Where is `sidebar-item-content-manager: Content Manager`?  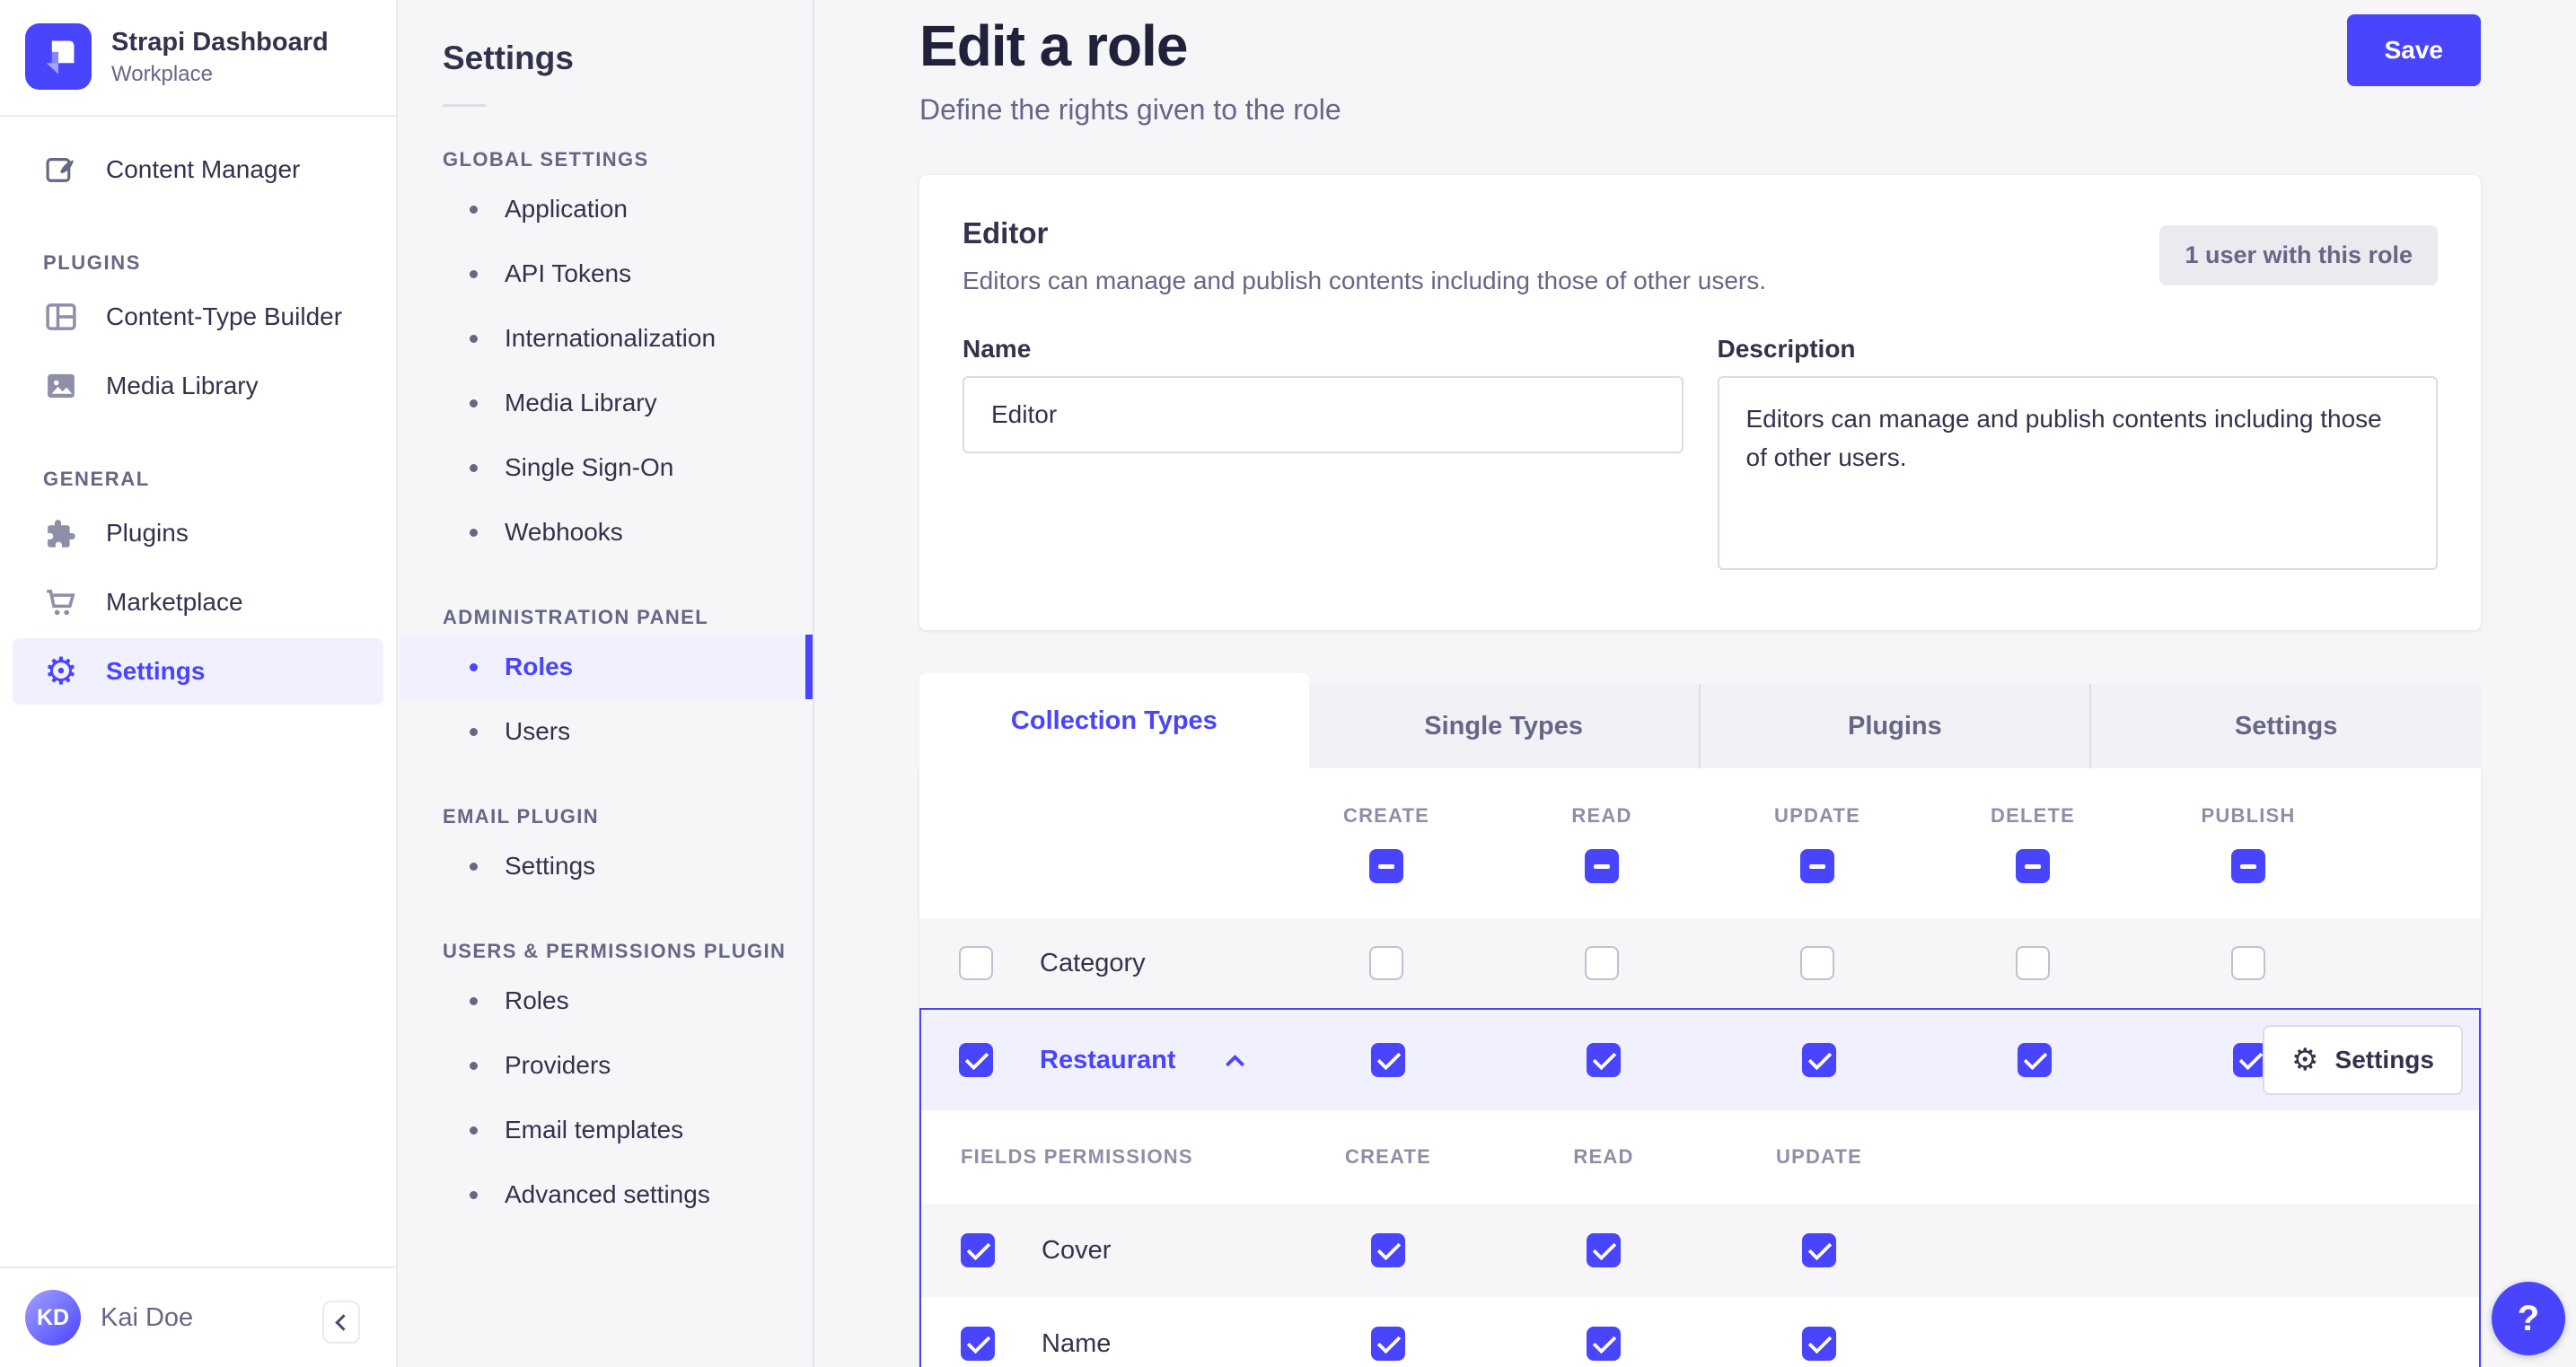 sidebar-item-content-manager: Content Manager is located at coordinates (198, 169).